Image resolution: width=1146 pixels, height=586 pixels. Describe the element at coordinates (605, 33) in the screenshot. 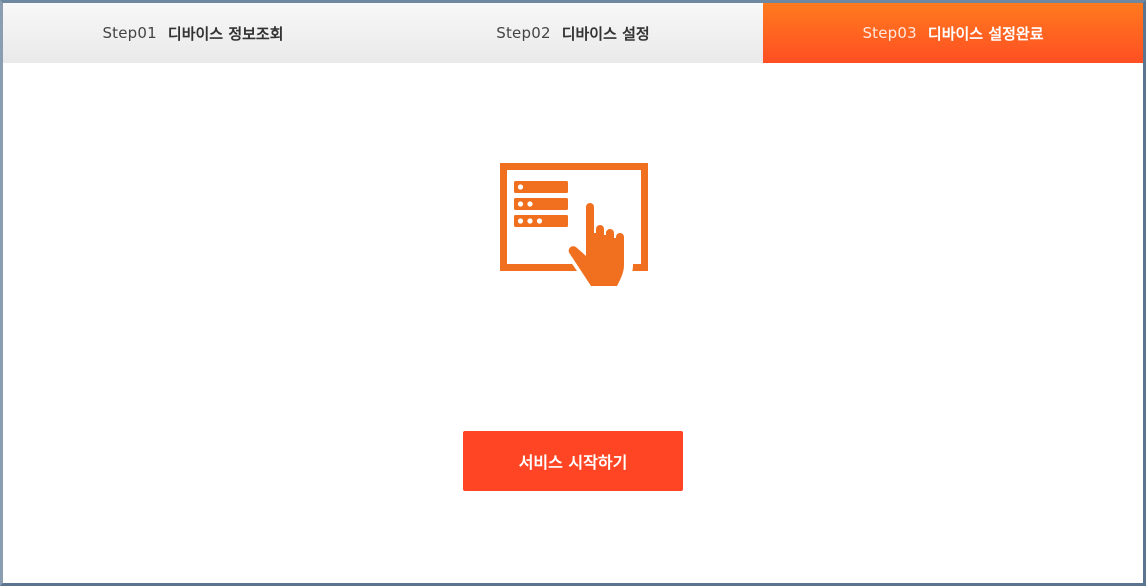

I see `step-2-title: 디바이스 설정` at that location.